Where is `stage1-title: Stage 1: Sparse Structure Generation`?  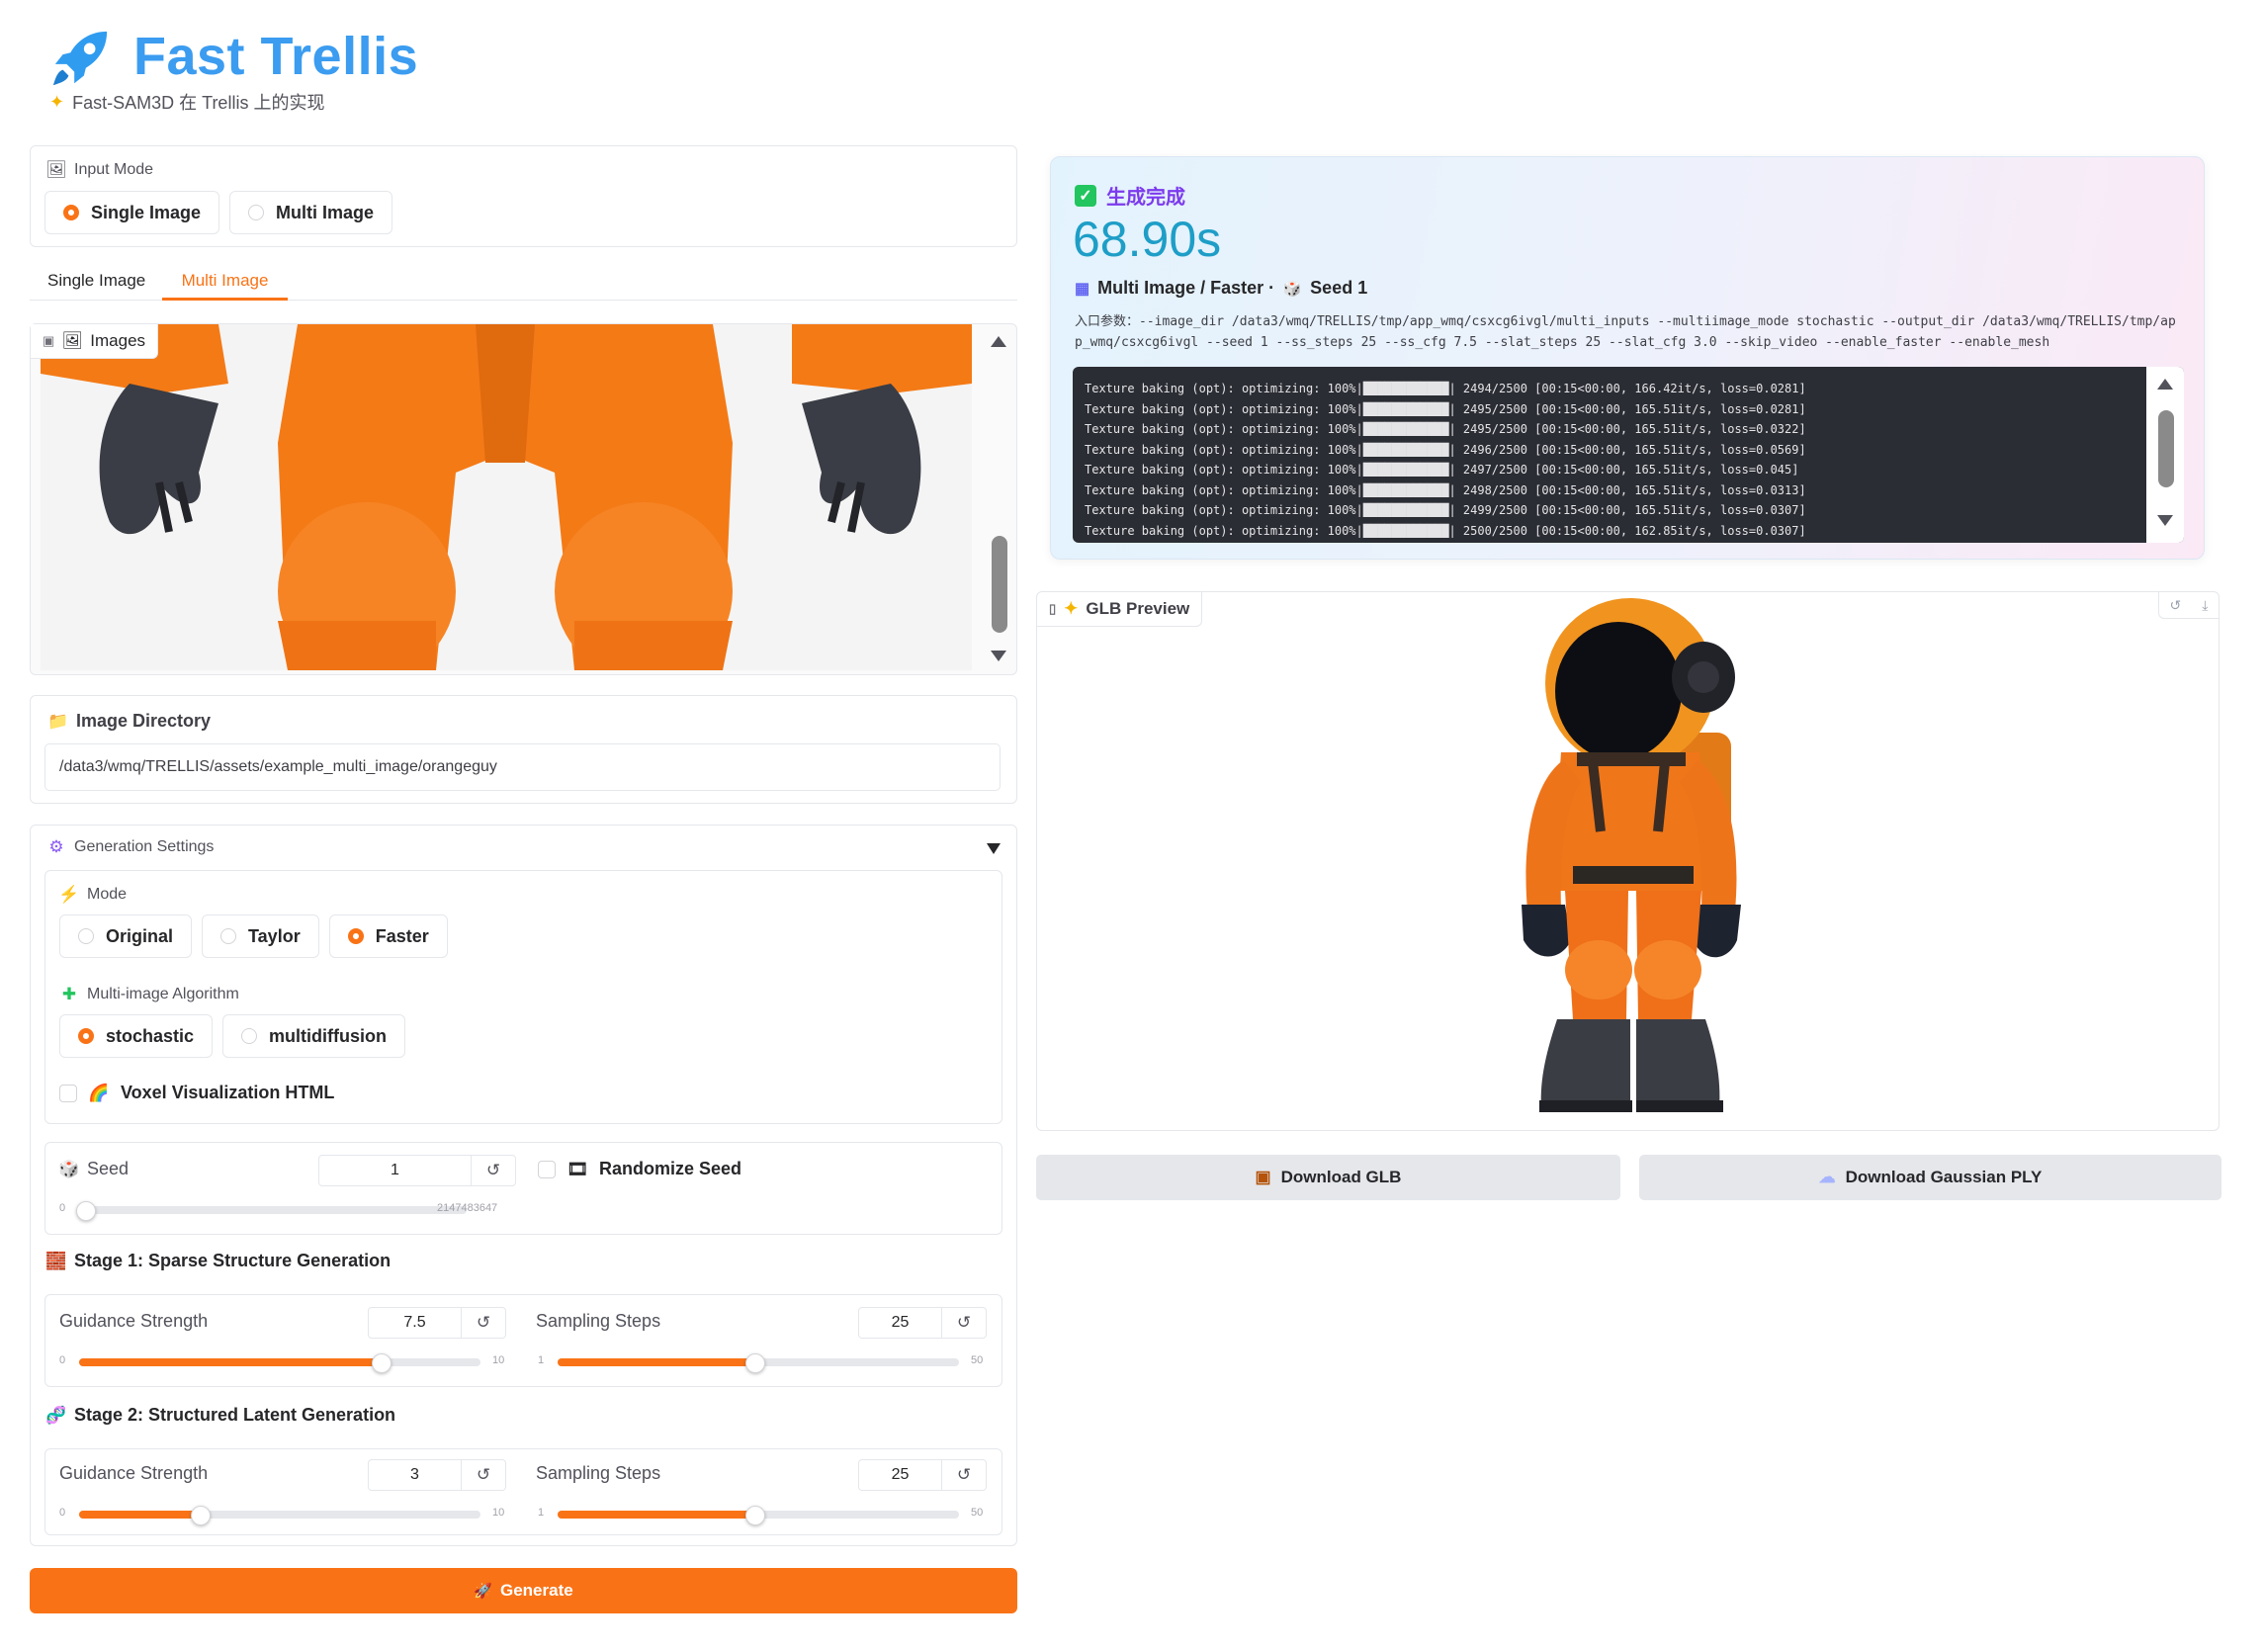 stage1-title: Stage 1: Sparse Structure Generation is located at coordinates (233, 1260).